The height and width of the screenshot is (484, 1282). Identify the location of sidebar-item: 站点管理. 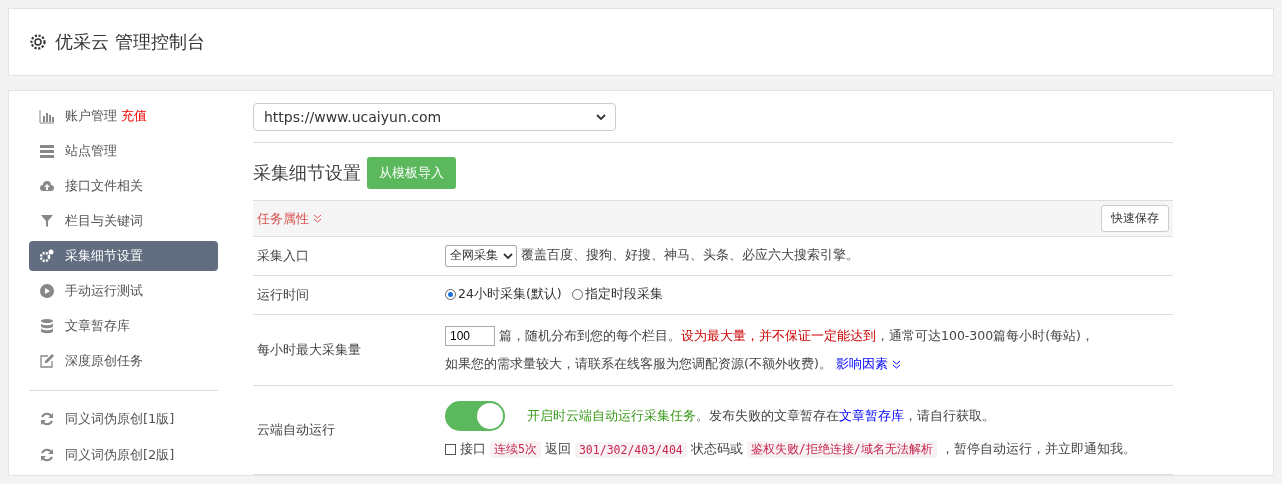
(123, 151).